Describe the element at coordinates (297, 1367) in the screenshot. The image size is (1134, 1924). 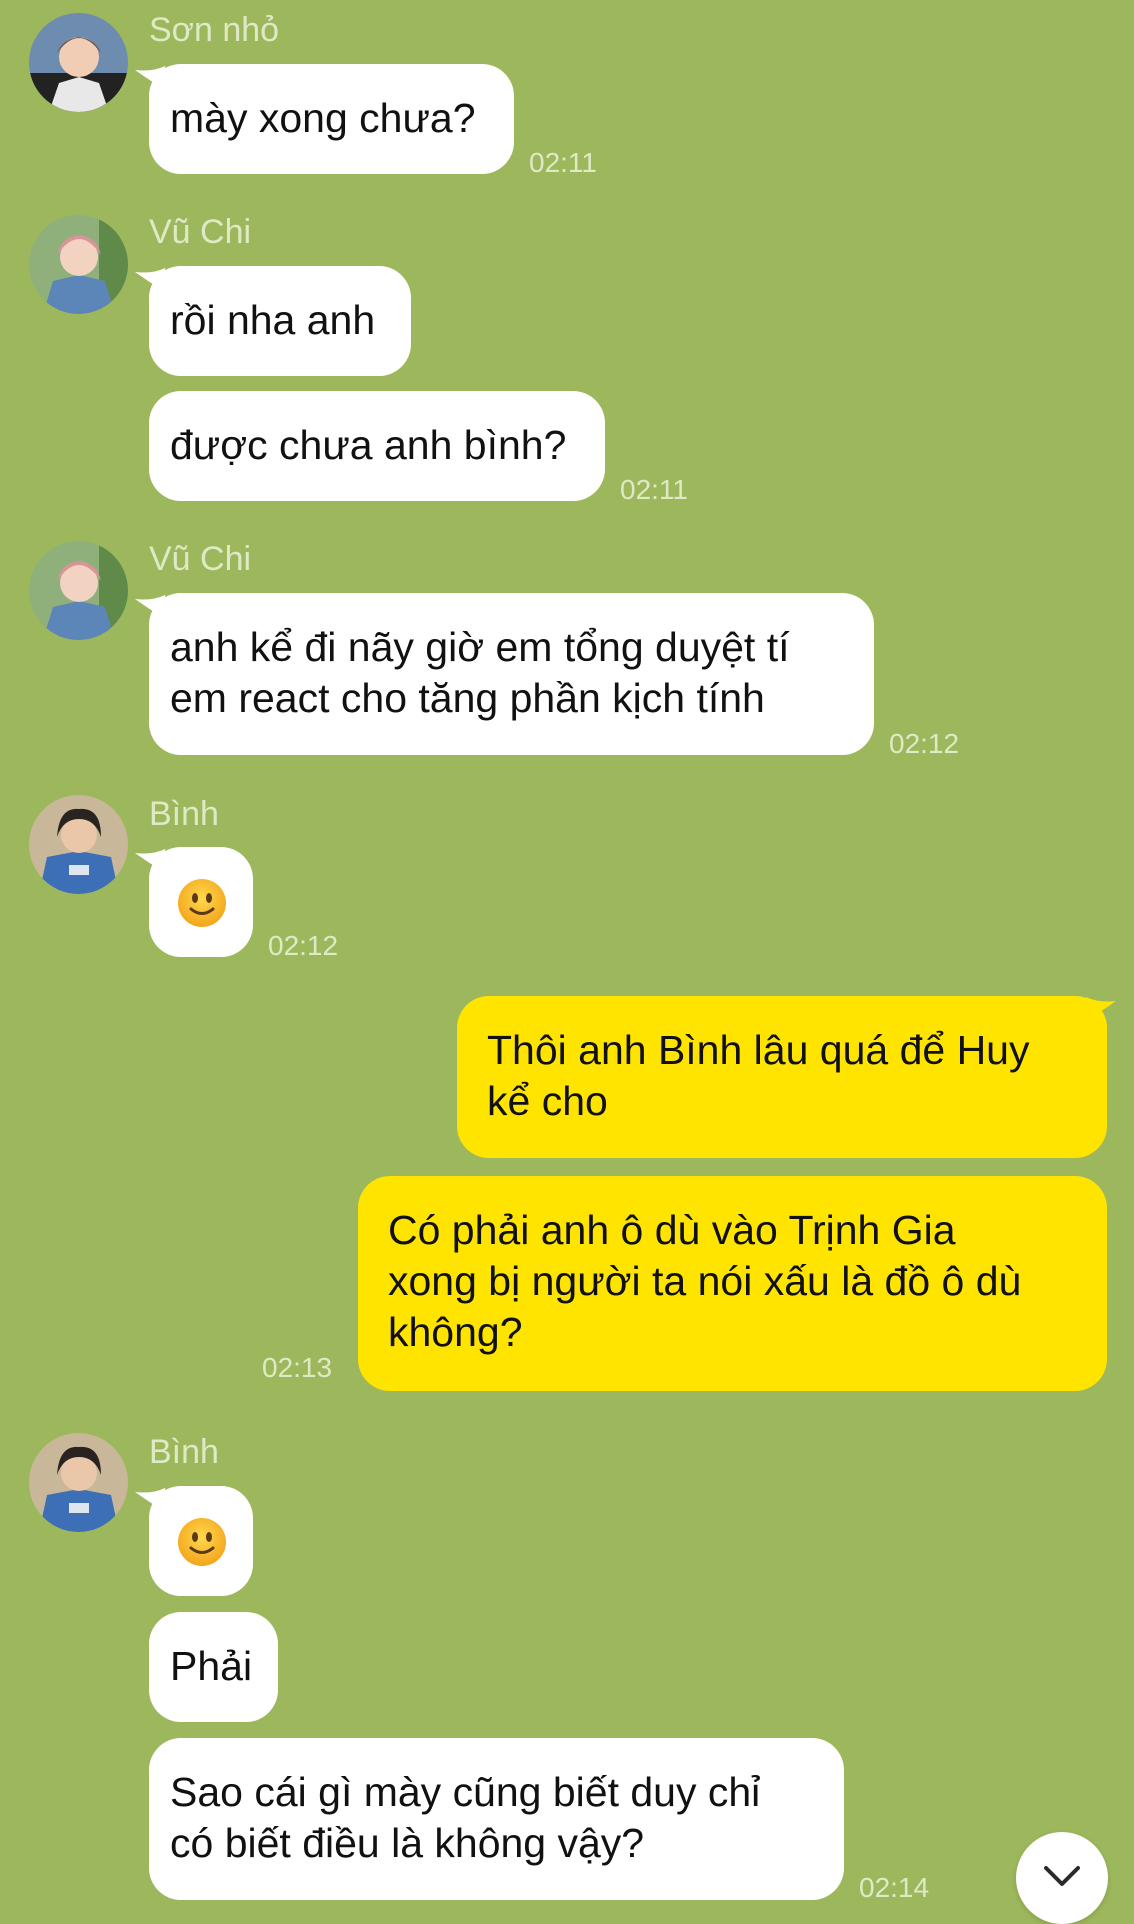
I see `message-time: 02:13` at that location.